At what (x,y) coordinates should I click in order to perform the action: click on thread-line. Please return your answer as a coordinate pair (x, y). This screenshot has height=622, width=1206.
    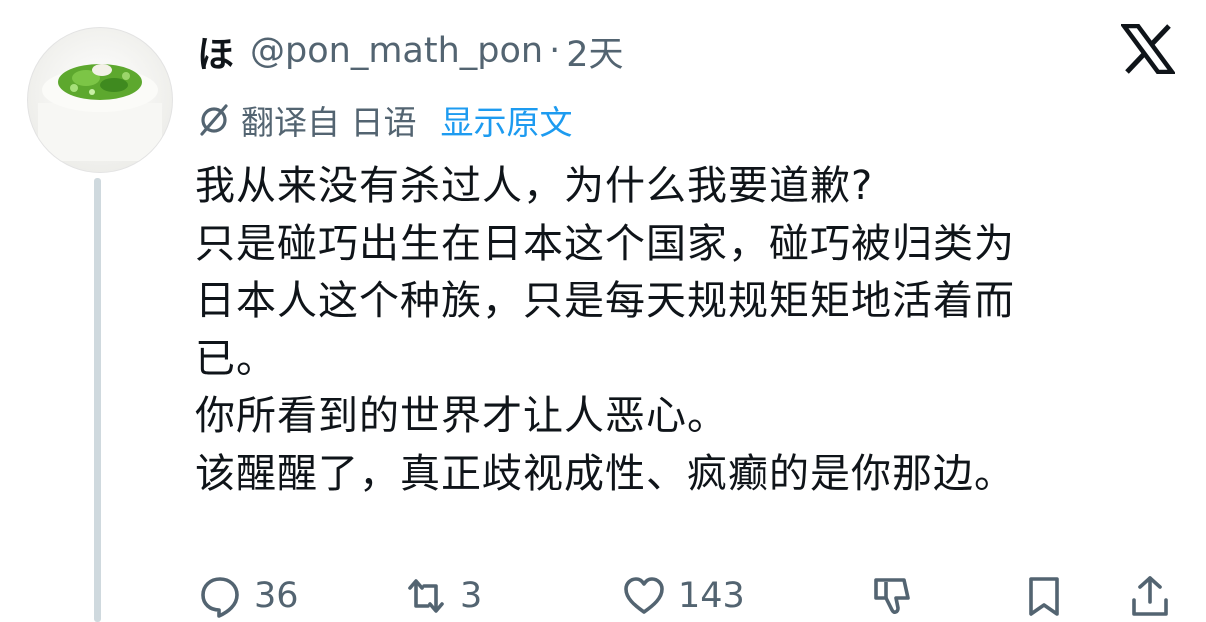
    Looking at the image, I should click on (97, 400).